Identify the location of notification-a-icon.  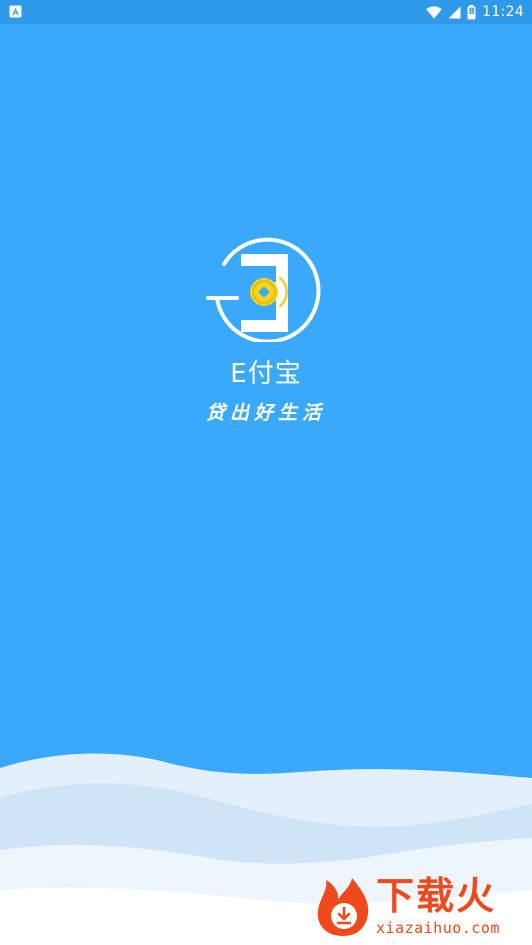
(15, 11).